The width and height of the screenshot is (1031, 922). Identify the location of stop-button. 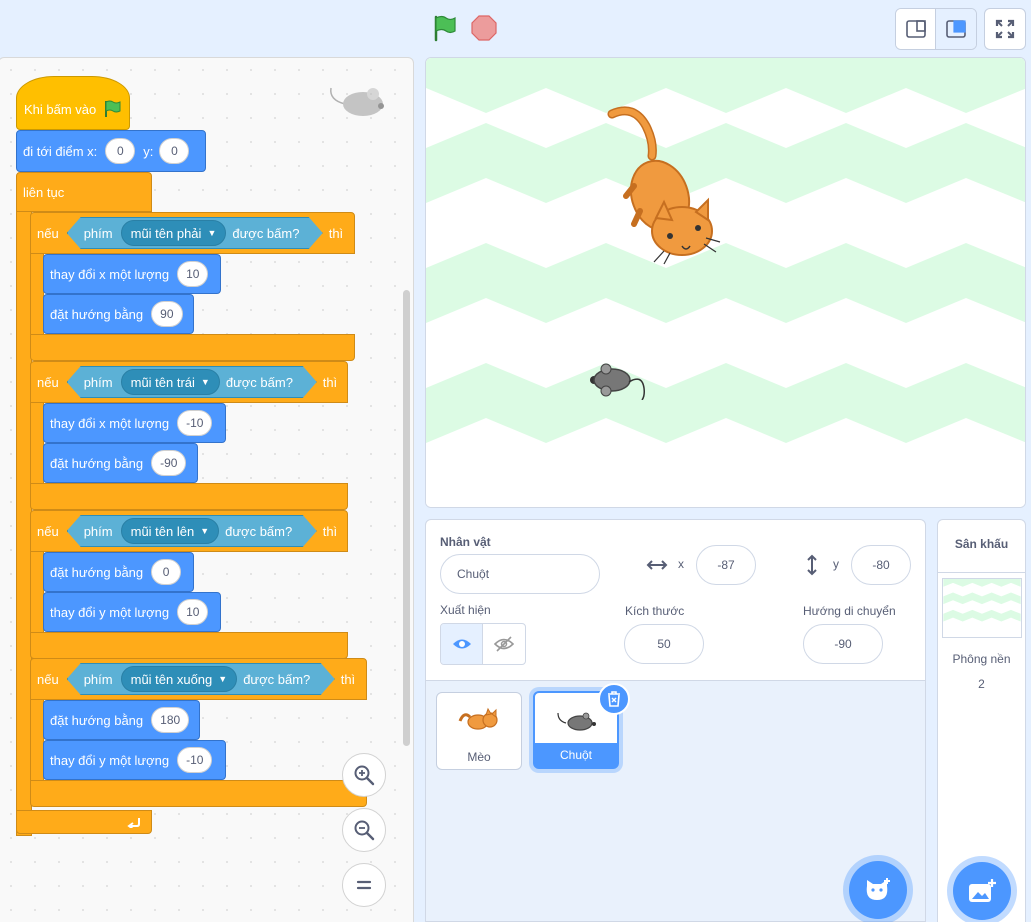
(484, 28).